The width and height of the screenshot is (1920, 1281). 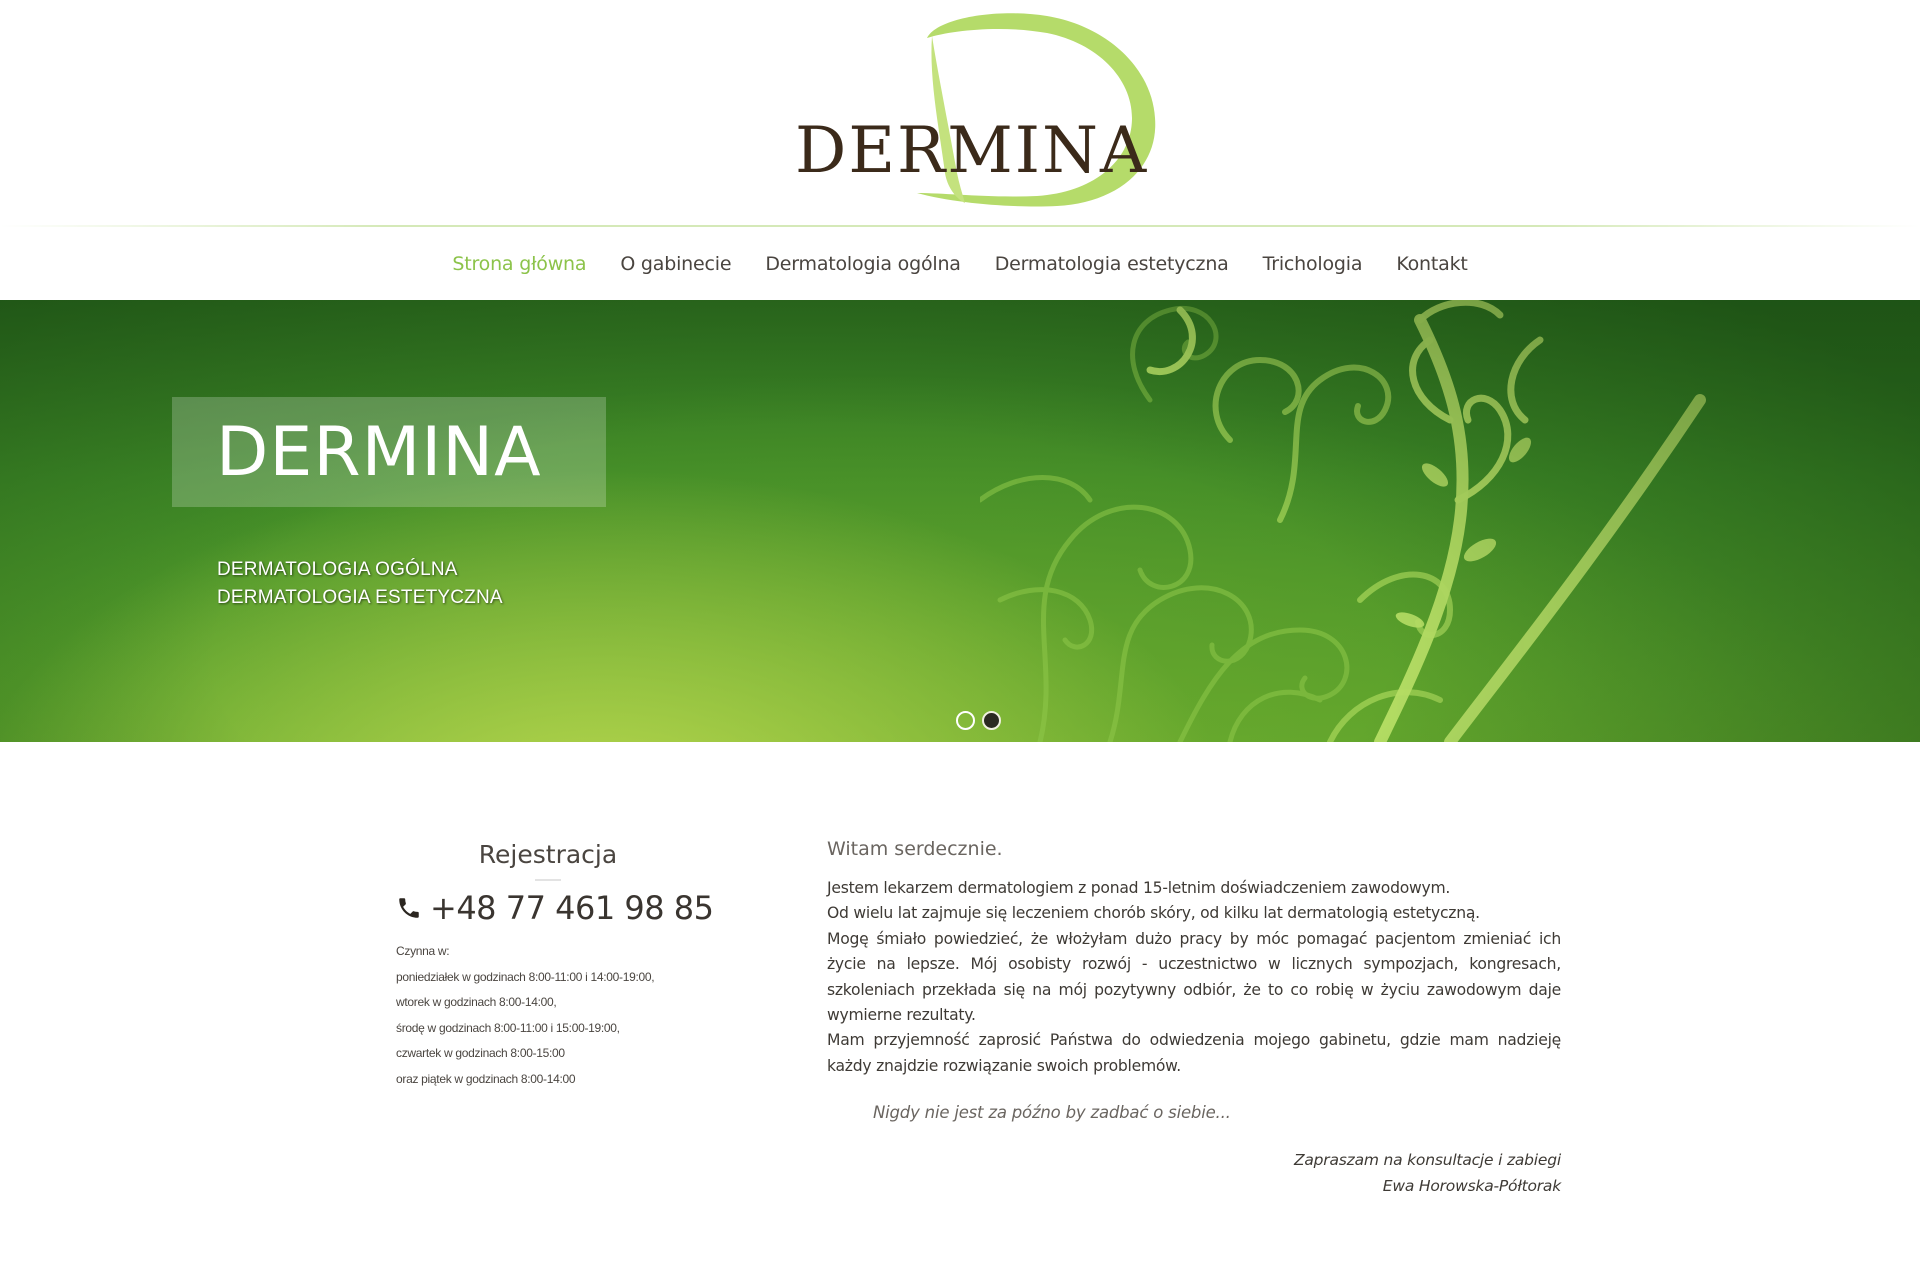 I want to click on opening-hours-line: wtorek w godzinach 8:00-14:00,, so click(x=476, y=1002).